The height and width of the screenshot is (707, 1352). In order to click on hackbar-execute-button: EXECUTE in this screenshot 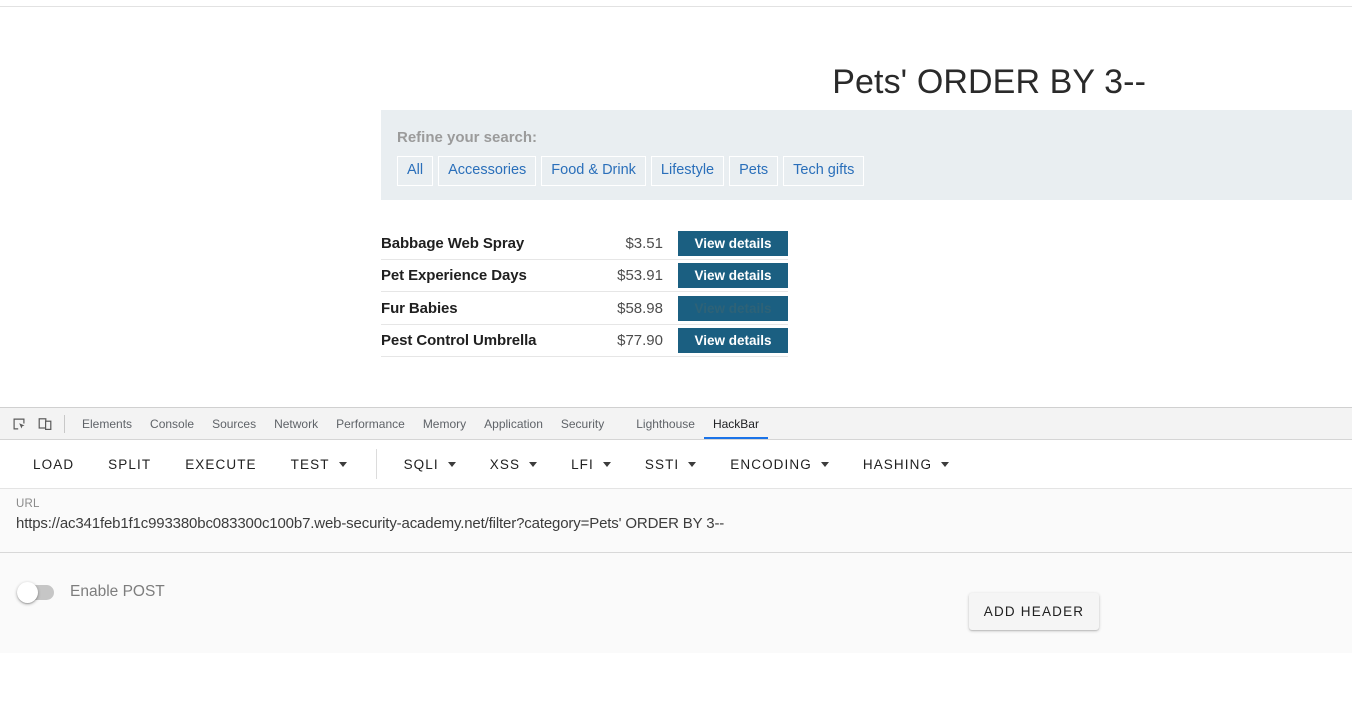, I will do `click(220, 464)`.